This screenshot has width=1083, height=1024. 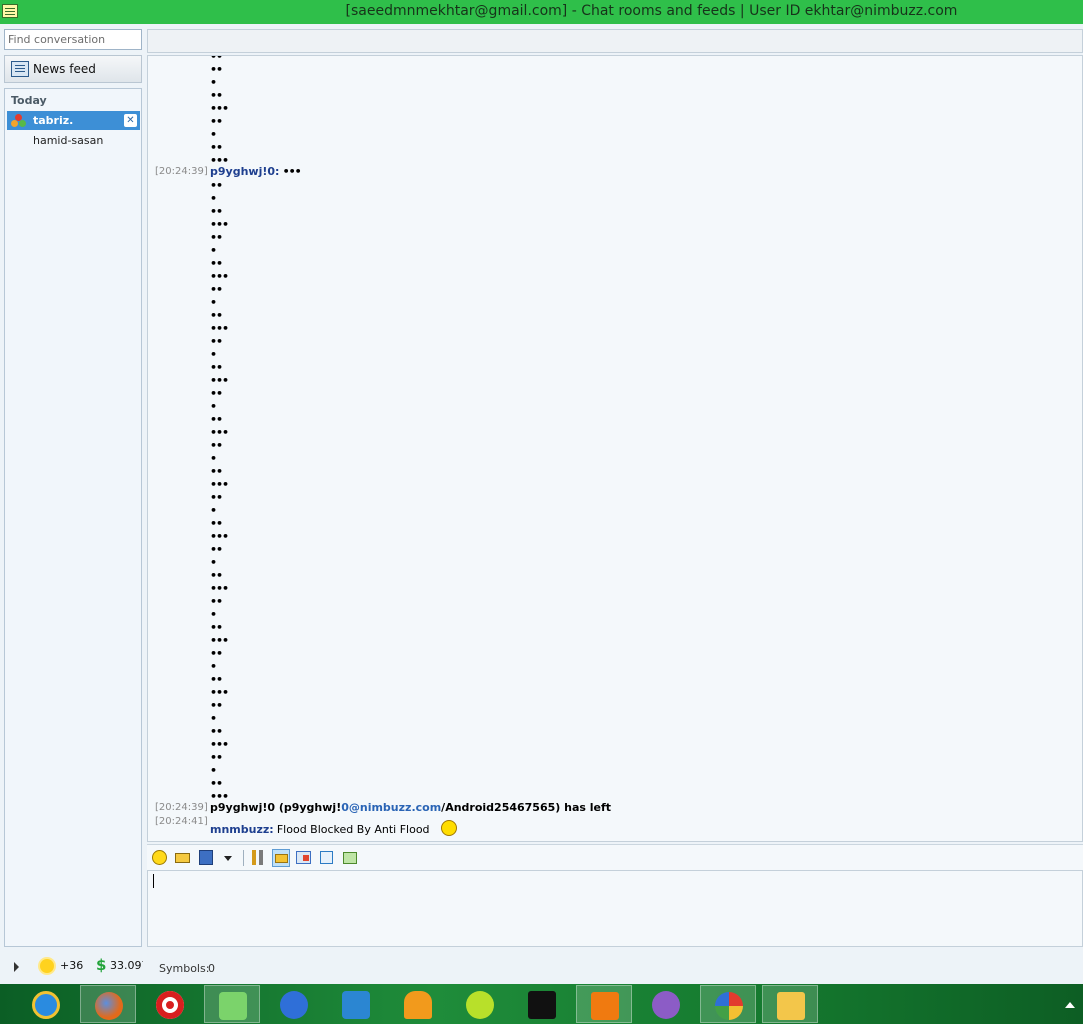 I want to click on news-feed-button: News feed, so click(x=73, y=69).